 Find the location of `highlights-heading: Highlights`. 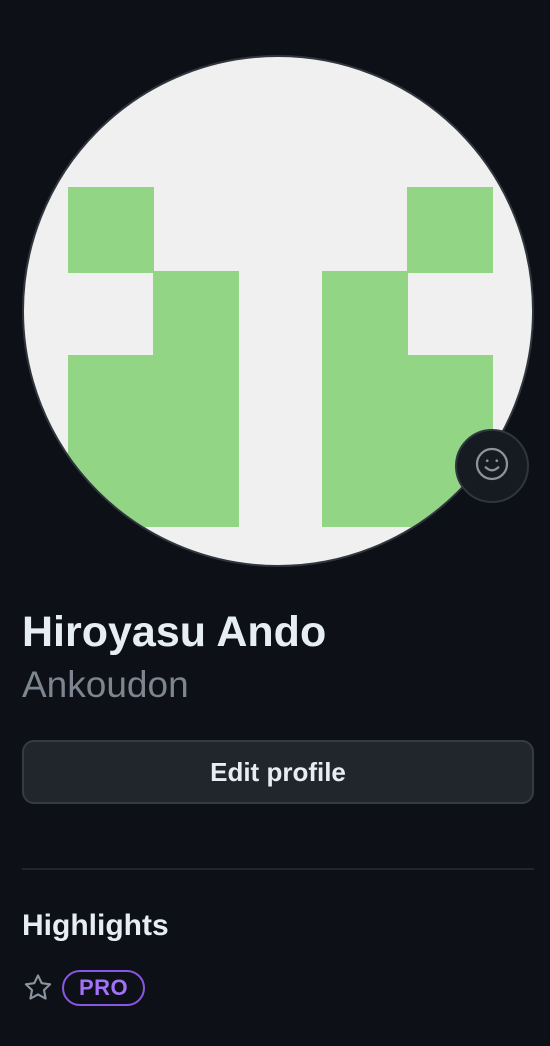

highlights-heading: Highlights is located at coordinates (95, 925).